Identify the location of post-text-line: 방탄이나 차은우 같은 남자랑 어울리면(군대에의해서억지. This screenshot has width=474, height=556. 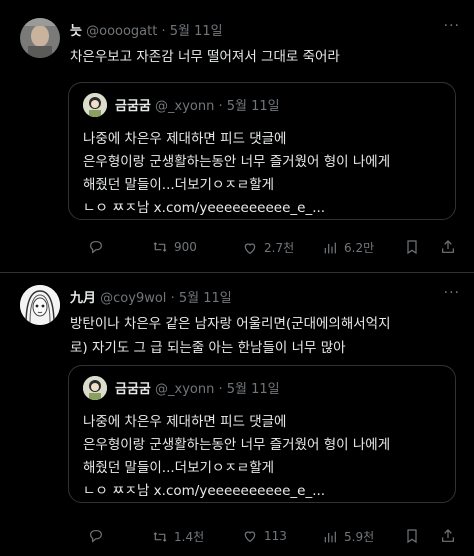
(230, 324).